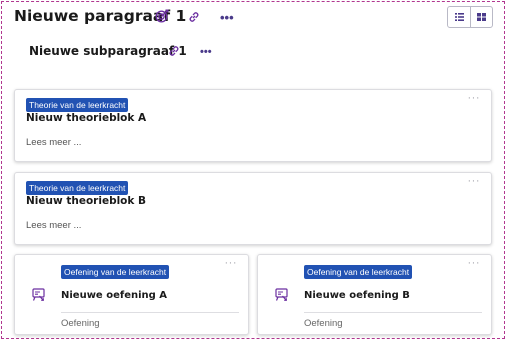 This screenshot has width=507, height=341. Describe the element at coordinates (206, 52) in the screenshot. I see `subparagraph-more-menu: •••` at that location.